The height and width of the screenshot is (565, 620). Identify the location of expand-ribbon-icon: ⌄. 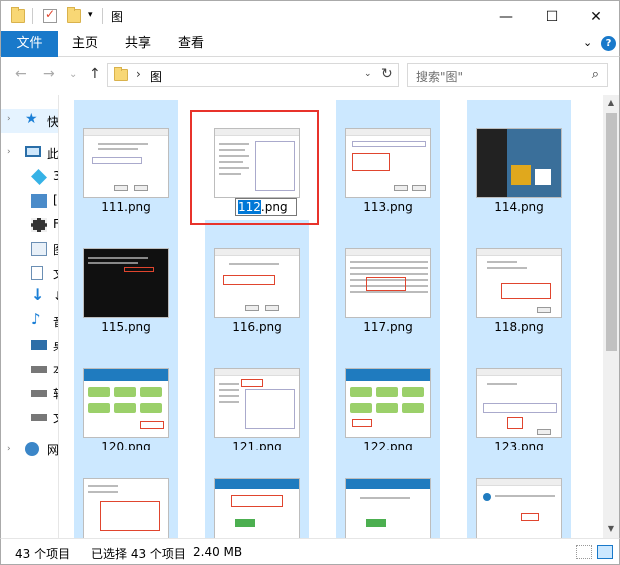
(587, 42).